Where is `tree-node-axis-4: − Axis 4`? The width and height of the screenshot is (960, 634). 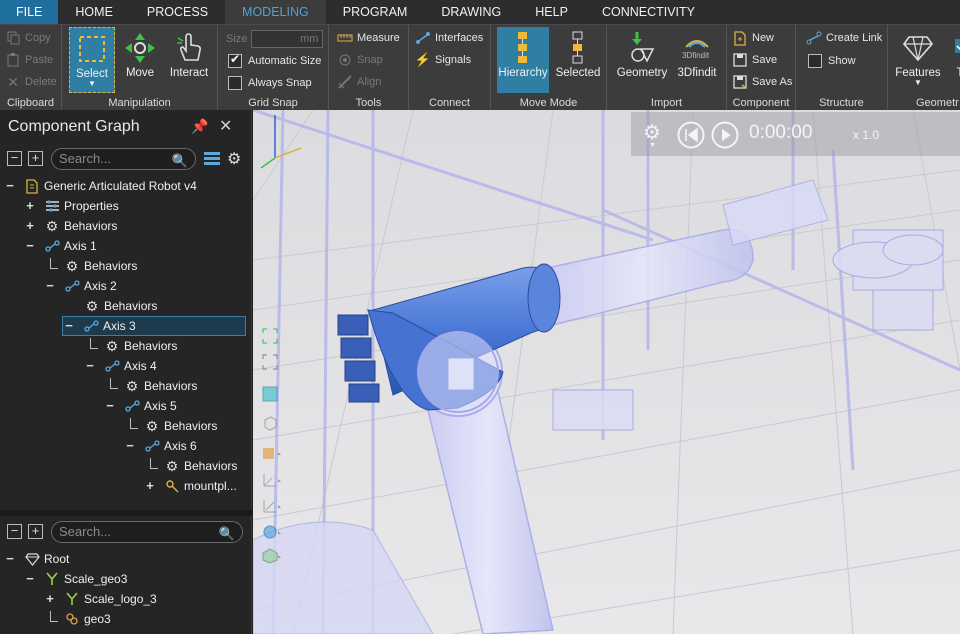 tree-node-axis-4: − Axis 4 is located at coordinates (120, 366).